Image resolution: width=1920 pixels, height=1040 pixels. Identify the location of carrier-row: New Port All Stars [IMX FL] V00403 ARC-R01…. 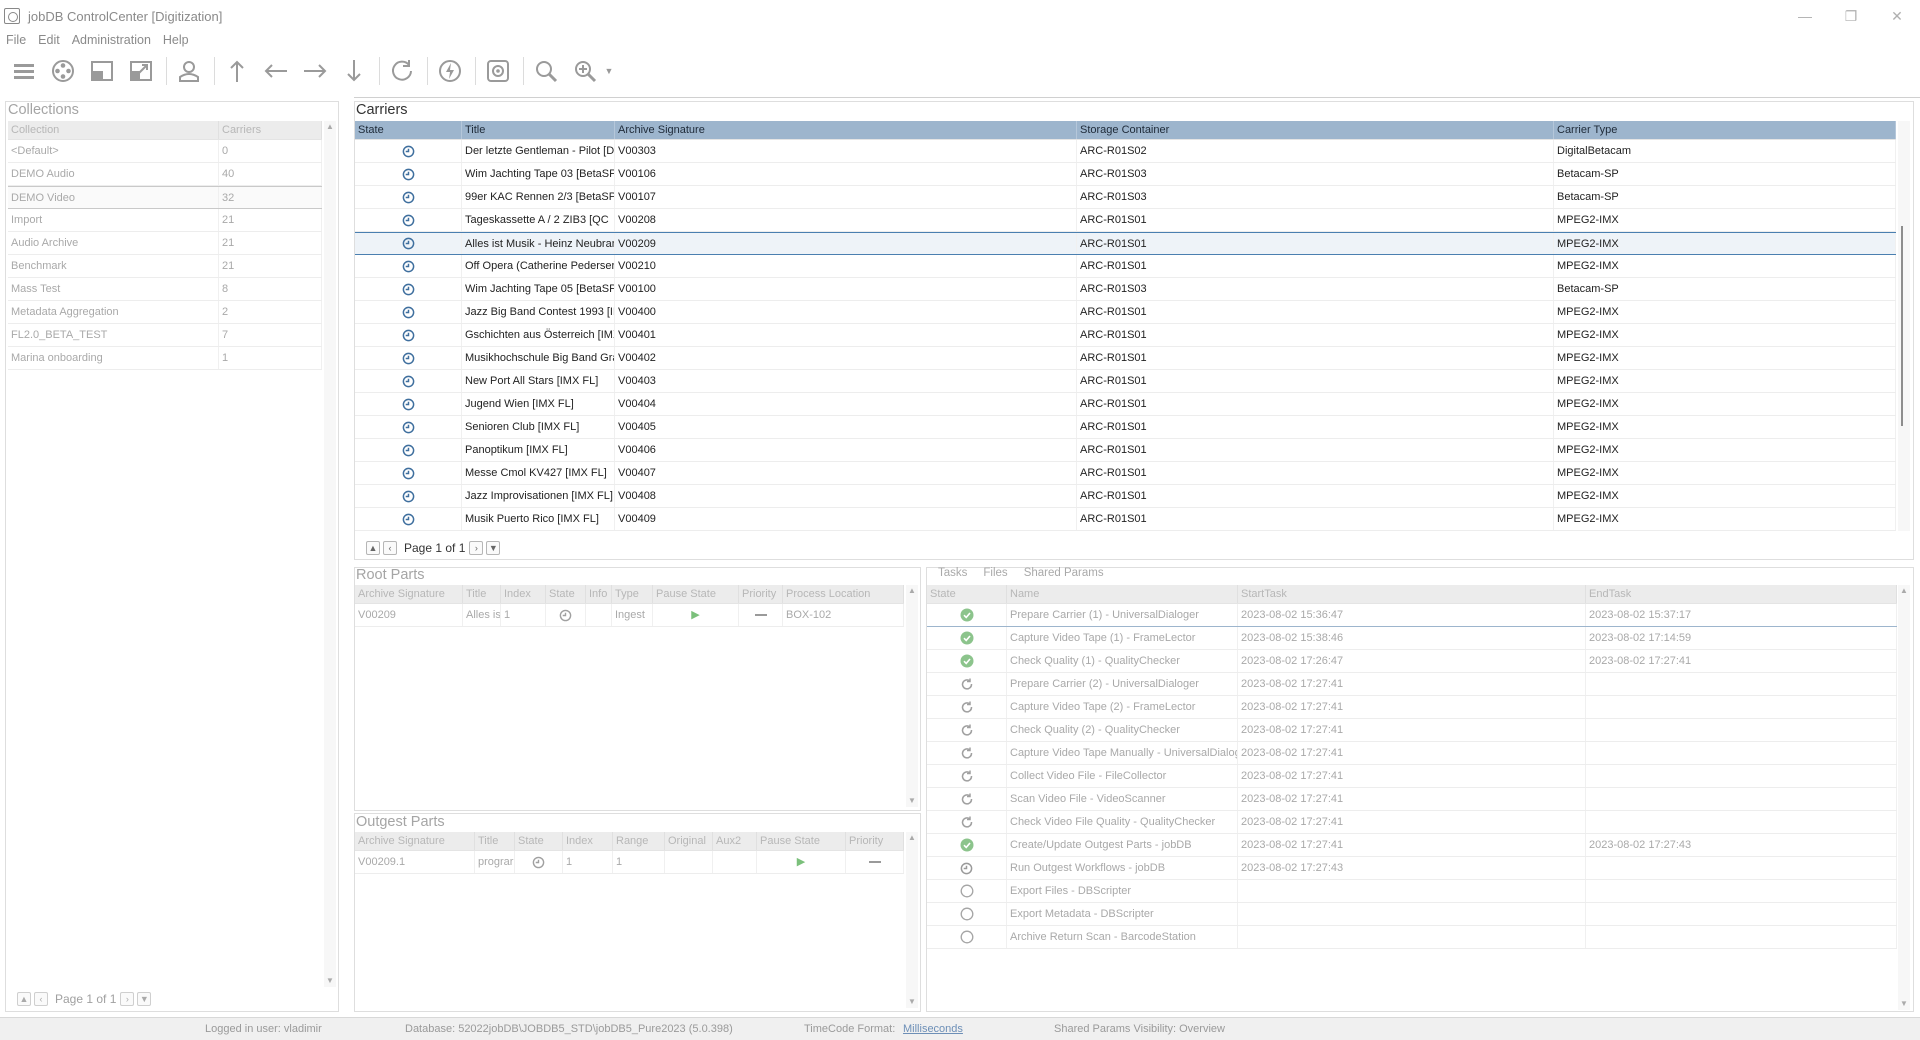
(1125, 381).